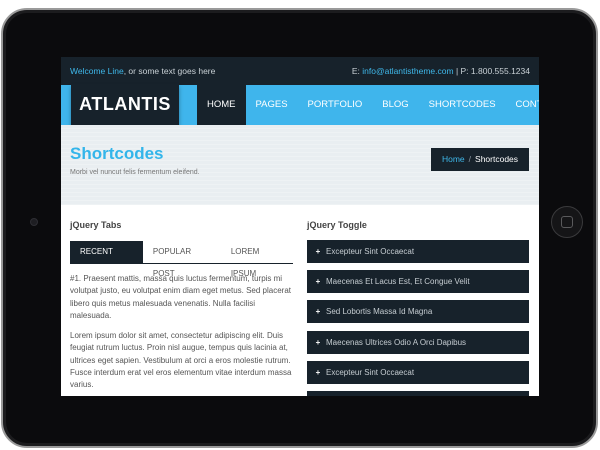  What do you see at coordinates (257, 259) in the screenshot?
I see `tab-lorem-ipsum: LOREM IPSUM` at bounding box center [257, 259].